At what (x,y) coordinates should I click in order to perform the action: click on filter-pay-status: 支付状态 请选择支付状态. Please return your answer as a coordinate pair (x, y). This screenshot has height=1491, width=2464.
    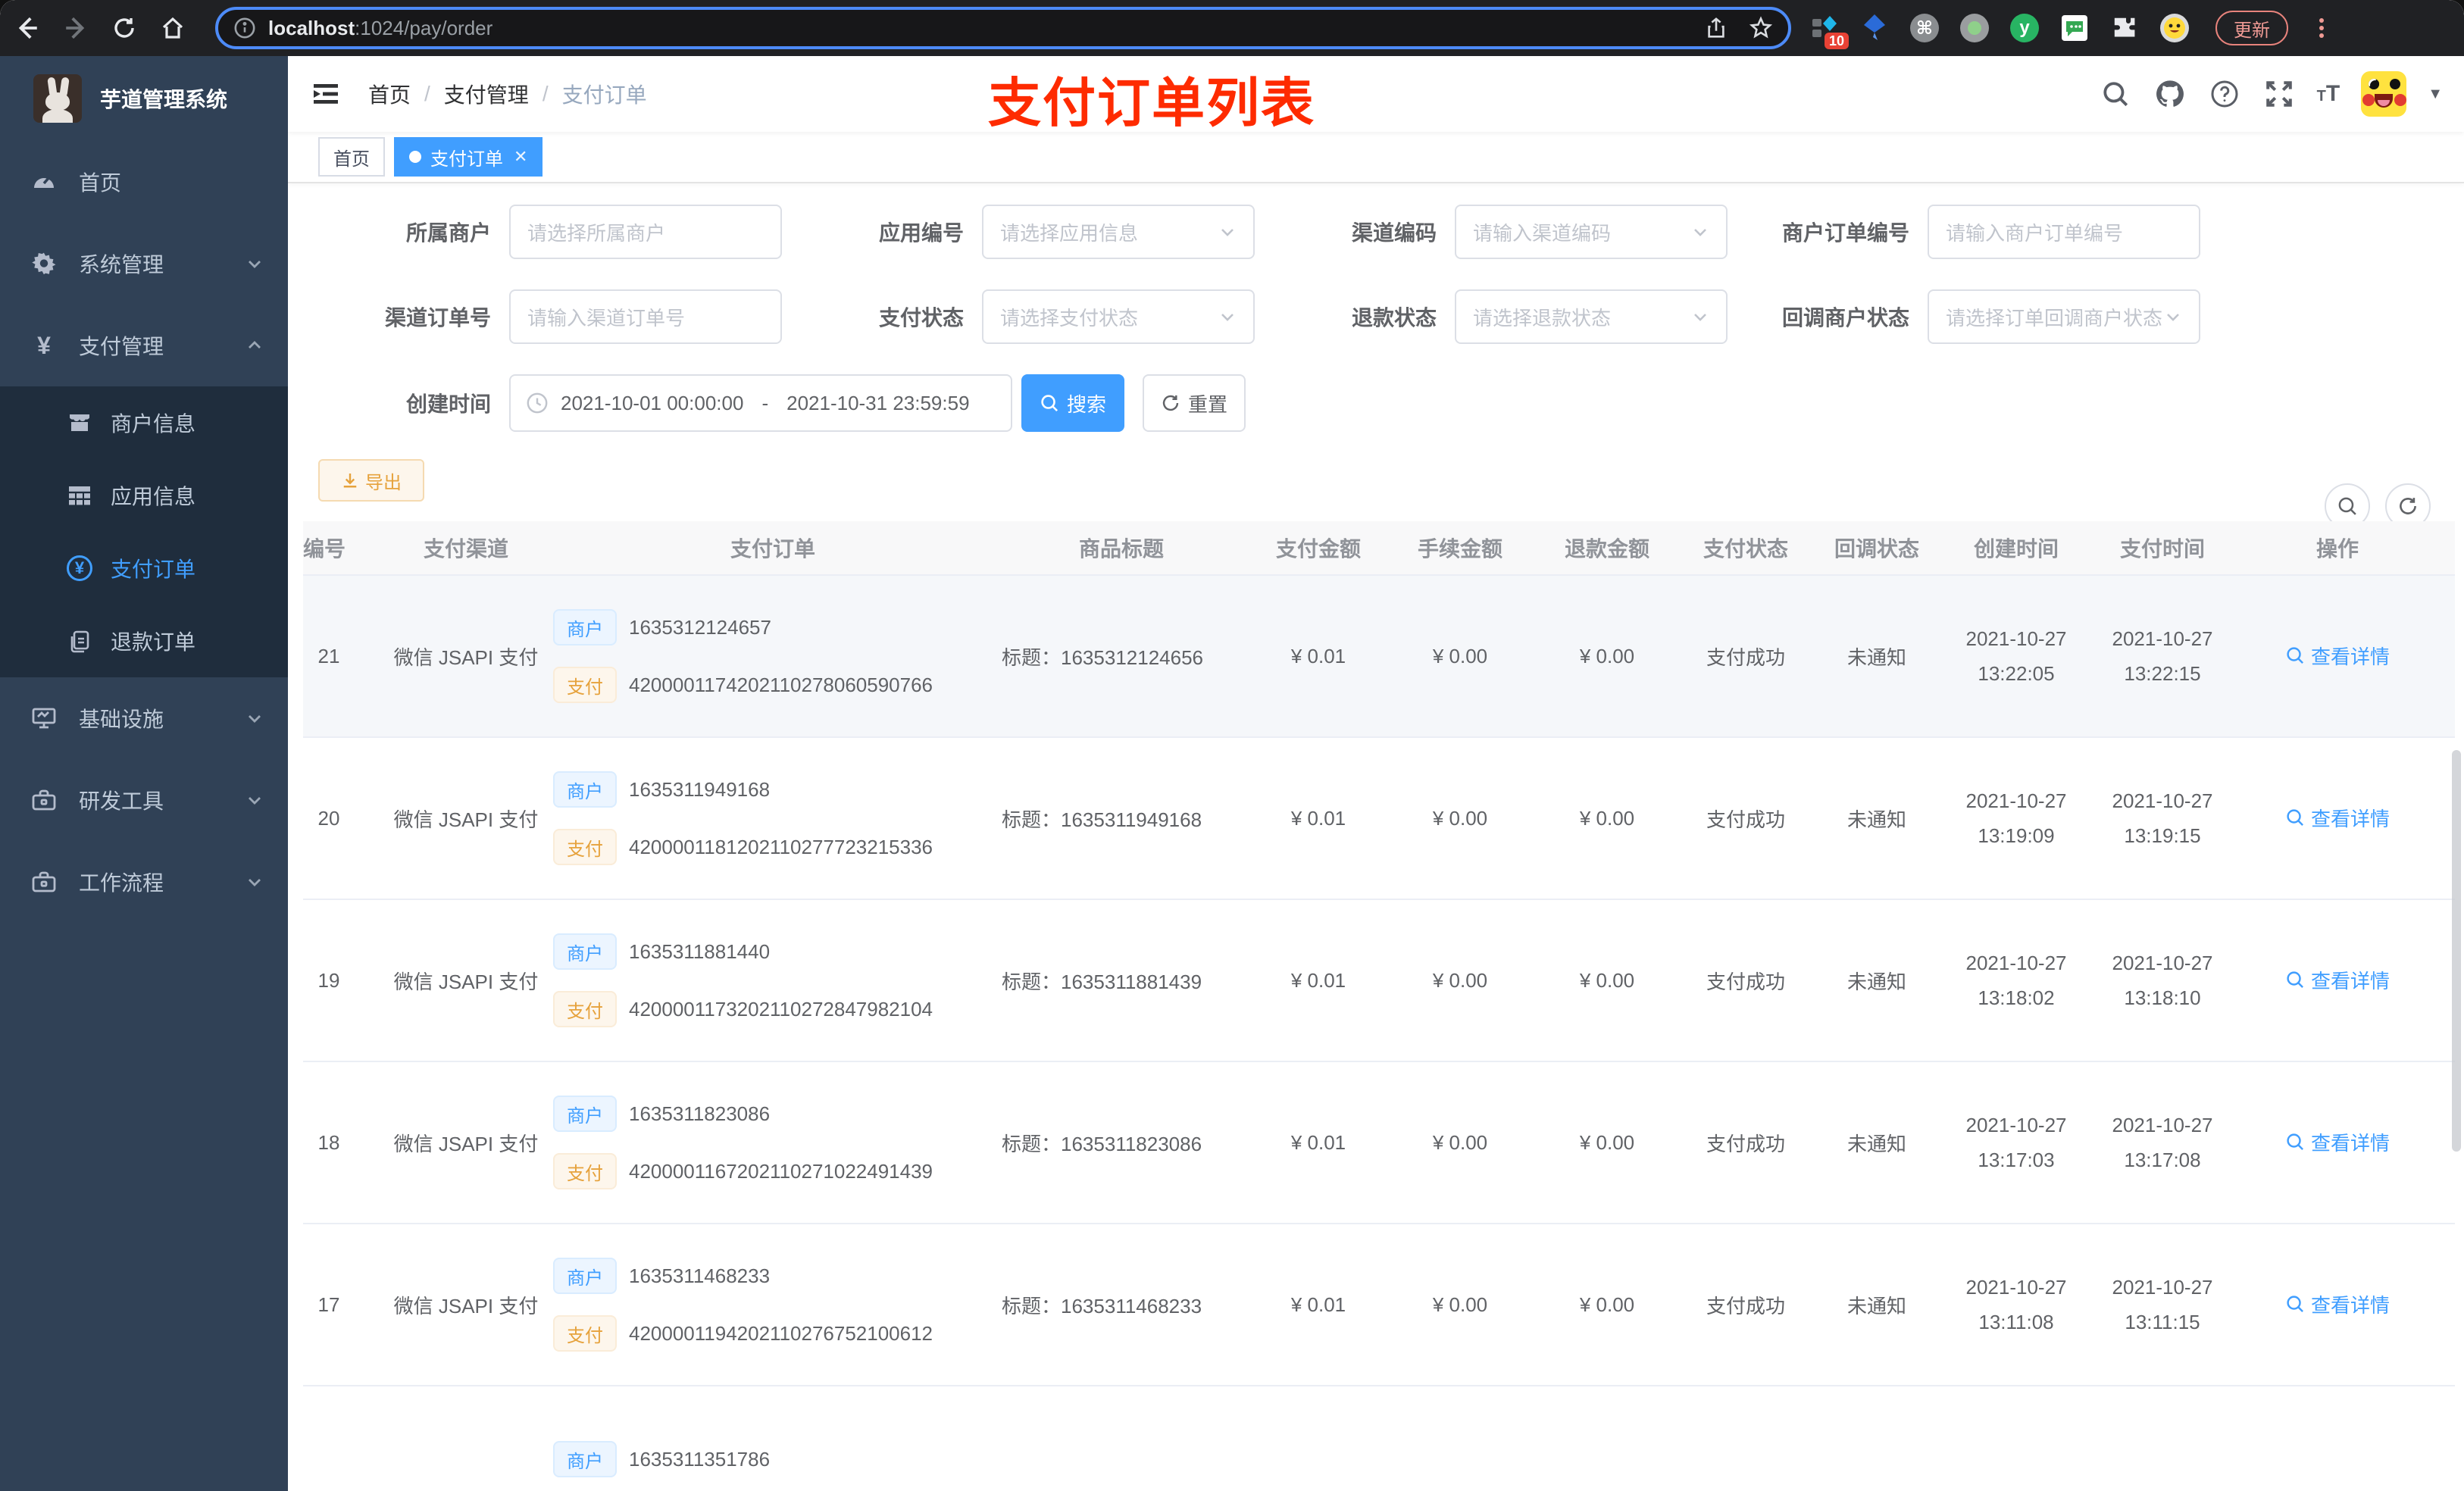
    Looking at the image, I should click on (1023, 316).